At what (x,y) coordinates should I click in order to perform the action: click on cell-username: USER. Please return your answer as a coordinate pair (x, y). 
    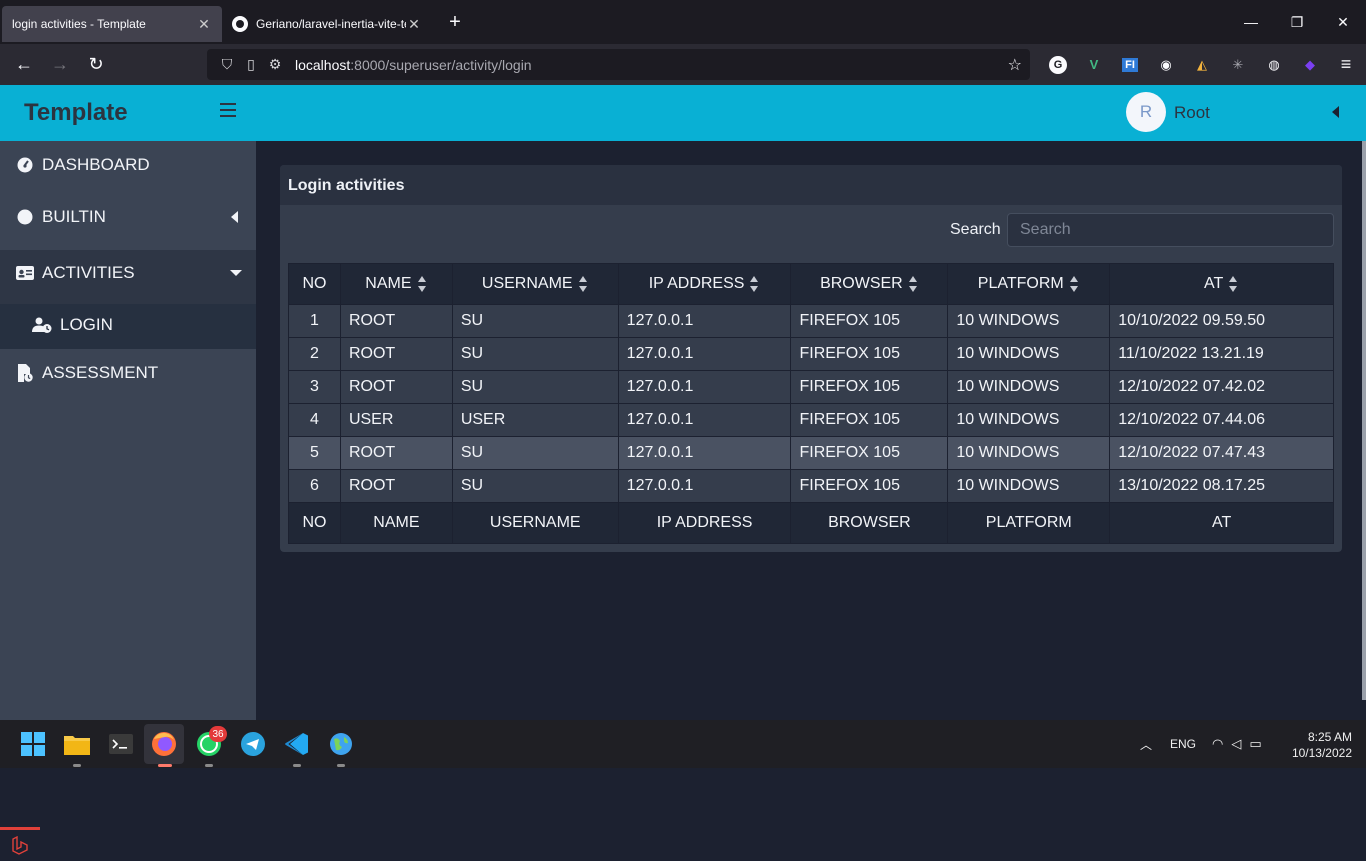
    Looking at the image, I should click on (535, 420).